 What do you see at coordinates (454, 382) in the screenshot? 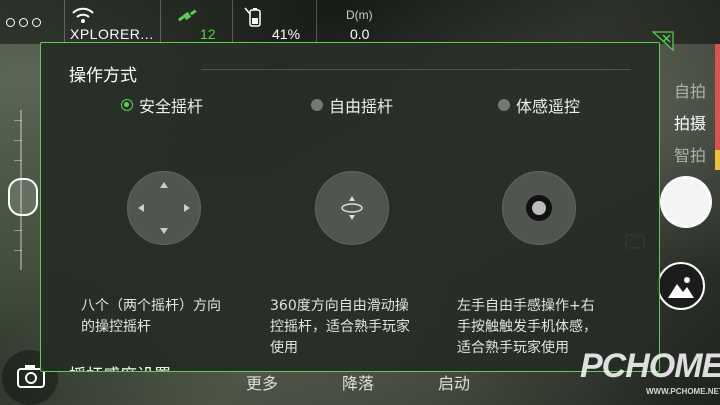
I see `launch-button: 启动` at bounding box center [454, 382].